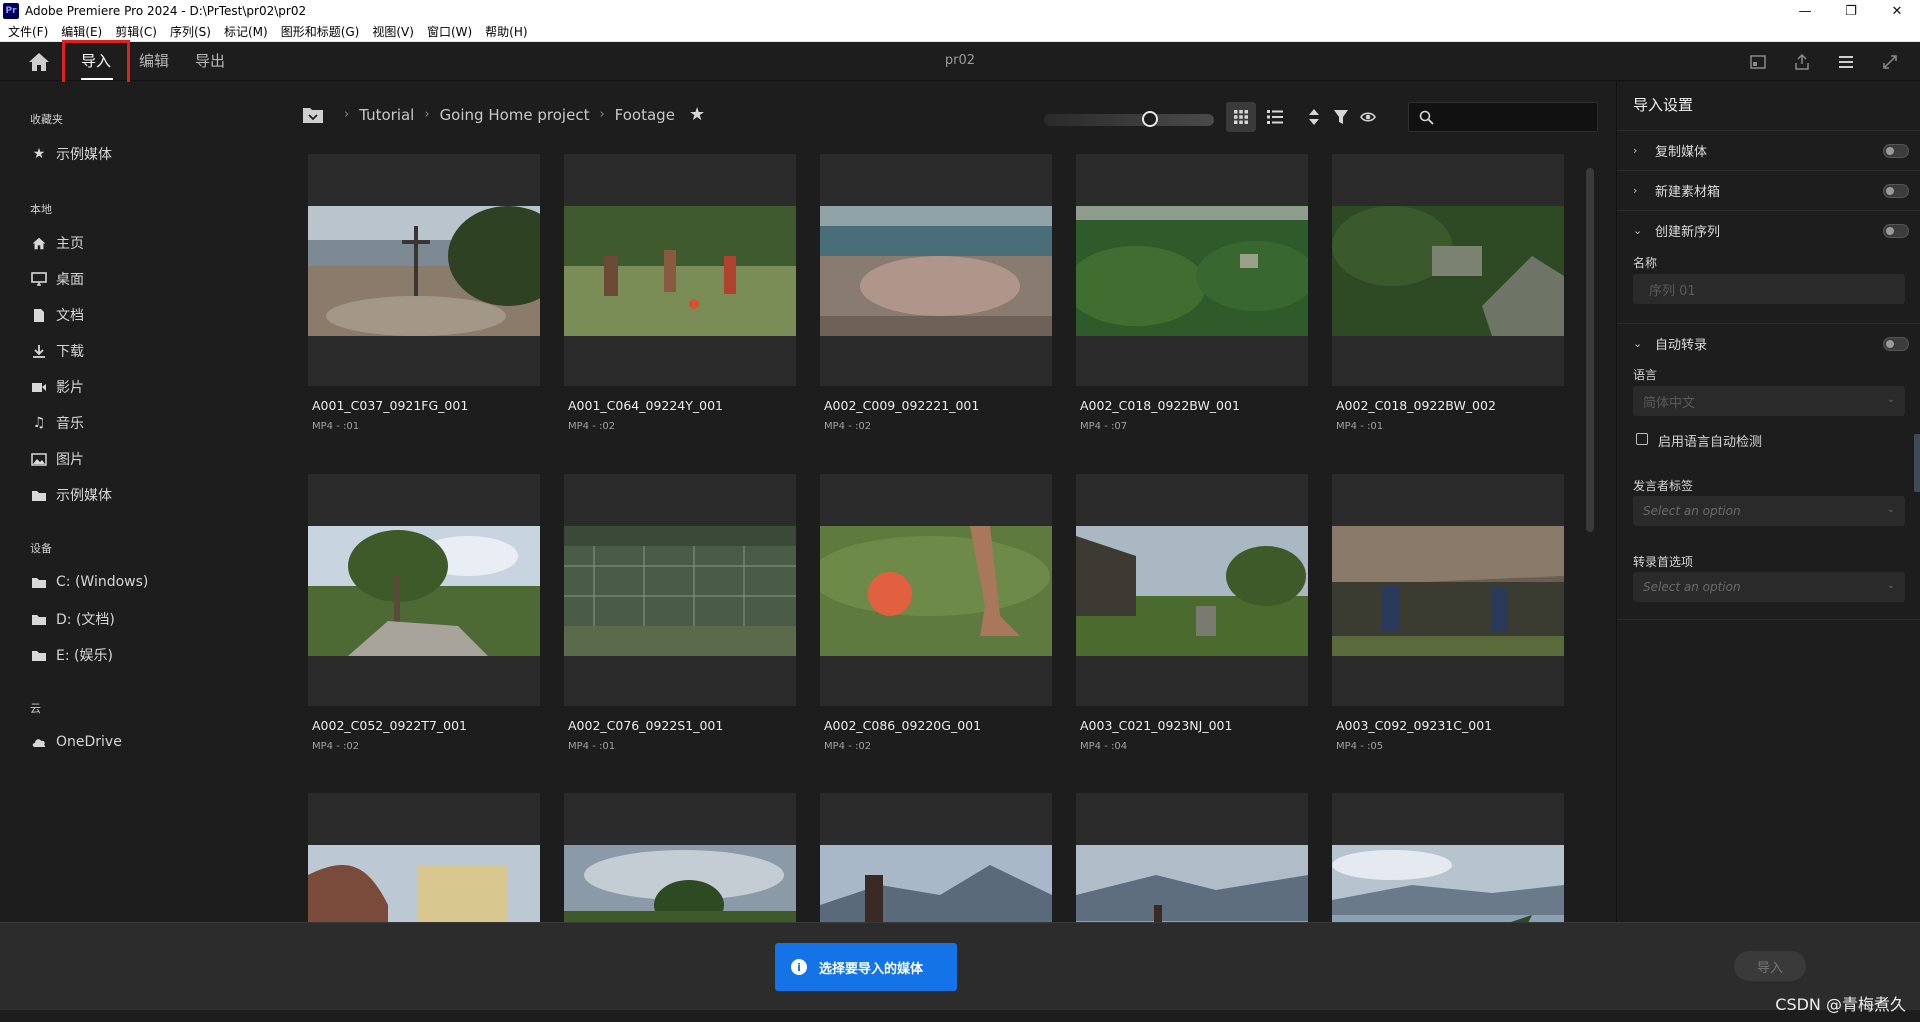 This screenshot has height=1022, width=1920. What do you see at coordinates (136, 31) in the screenshot?
I see `menu-clip: 剪辑(C)` at bounding box center [136, 31].